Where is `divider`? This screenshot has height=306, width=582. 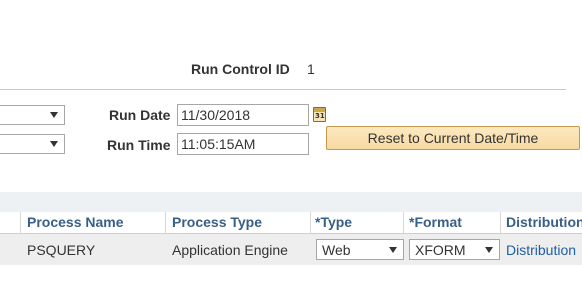 divider is located at coordinates (283, 89).